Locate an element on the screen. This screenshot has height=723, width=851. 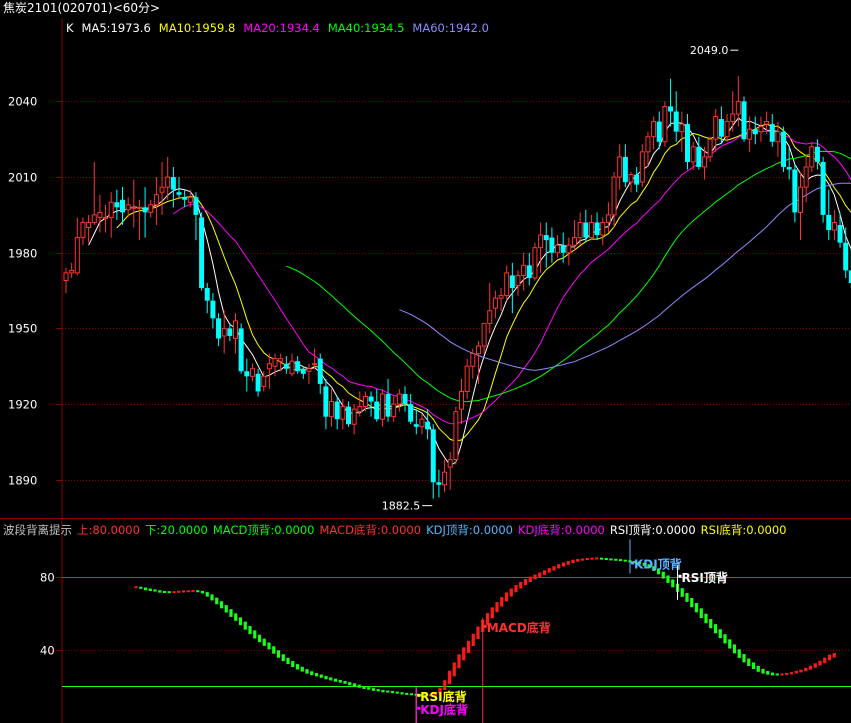
low-marker: 1882.5 is located at coordinates (407, 506).